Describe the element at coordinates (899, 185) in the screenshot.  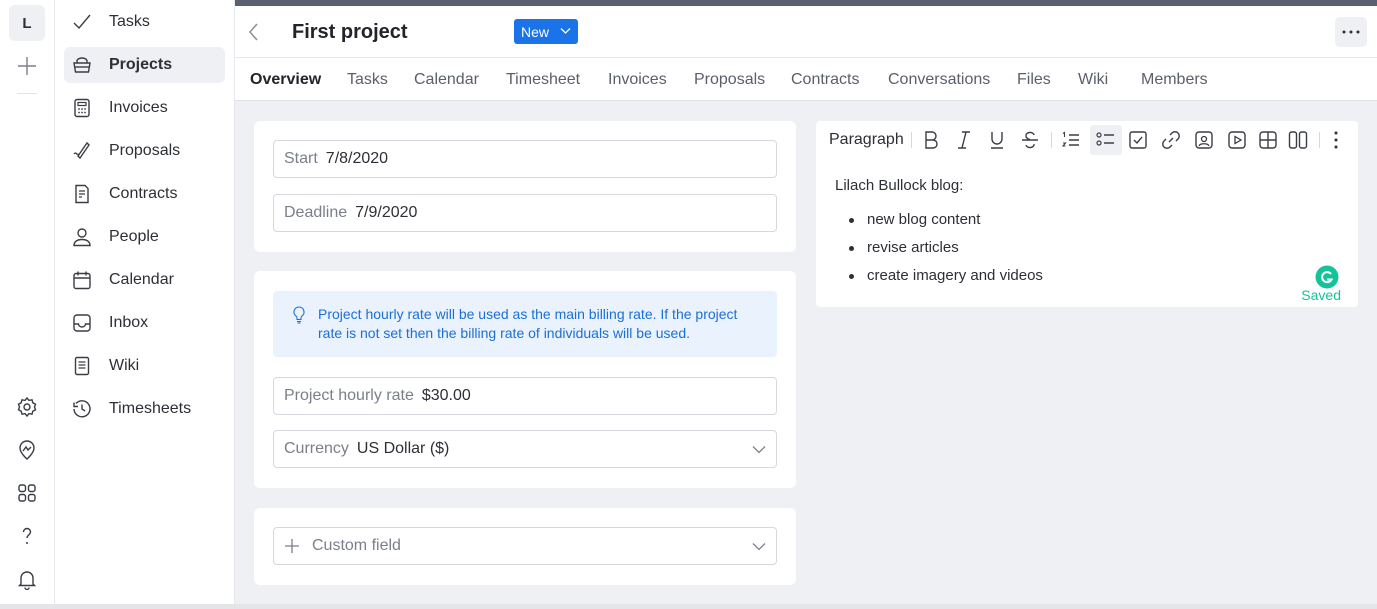
I see `editor-intro-text: Lilach Bullock blog:` at that location.